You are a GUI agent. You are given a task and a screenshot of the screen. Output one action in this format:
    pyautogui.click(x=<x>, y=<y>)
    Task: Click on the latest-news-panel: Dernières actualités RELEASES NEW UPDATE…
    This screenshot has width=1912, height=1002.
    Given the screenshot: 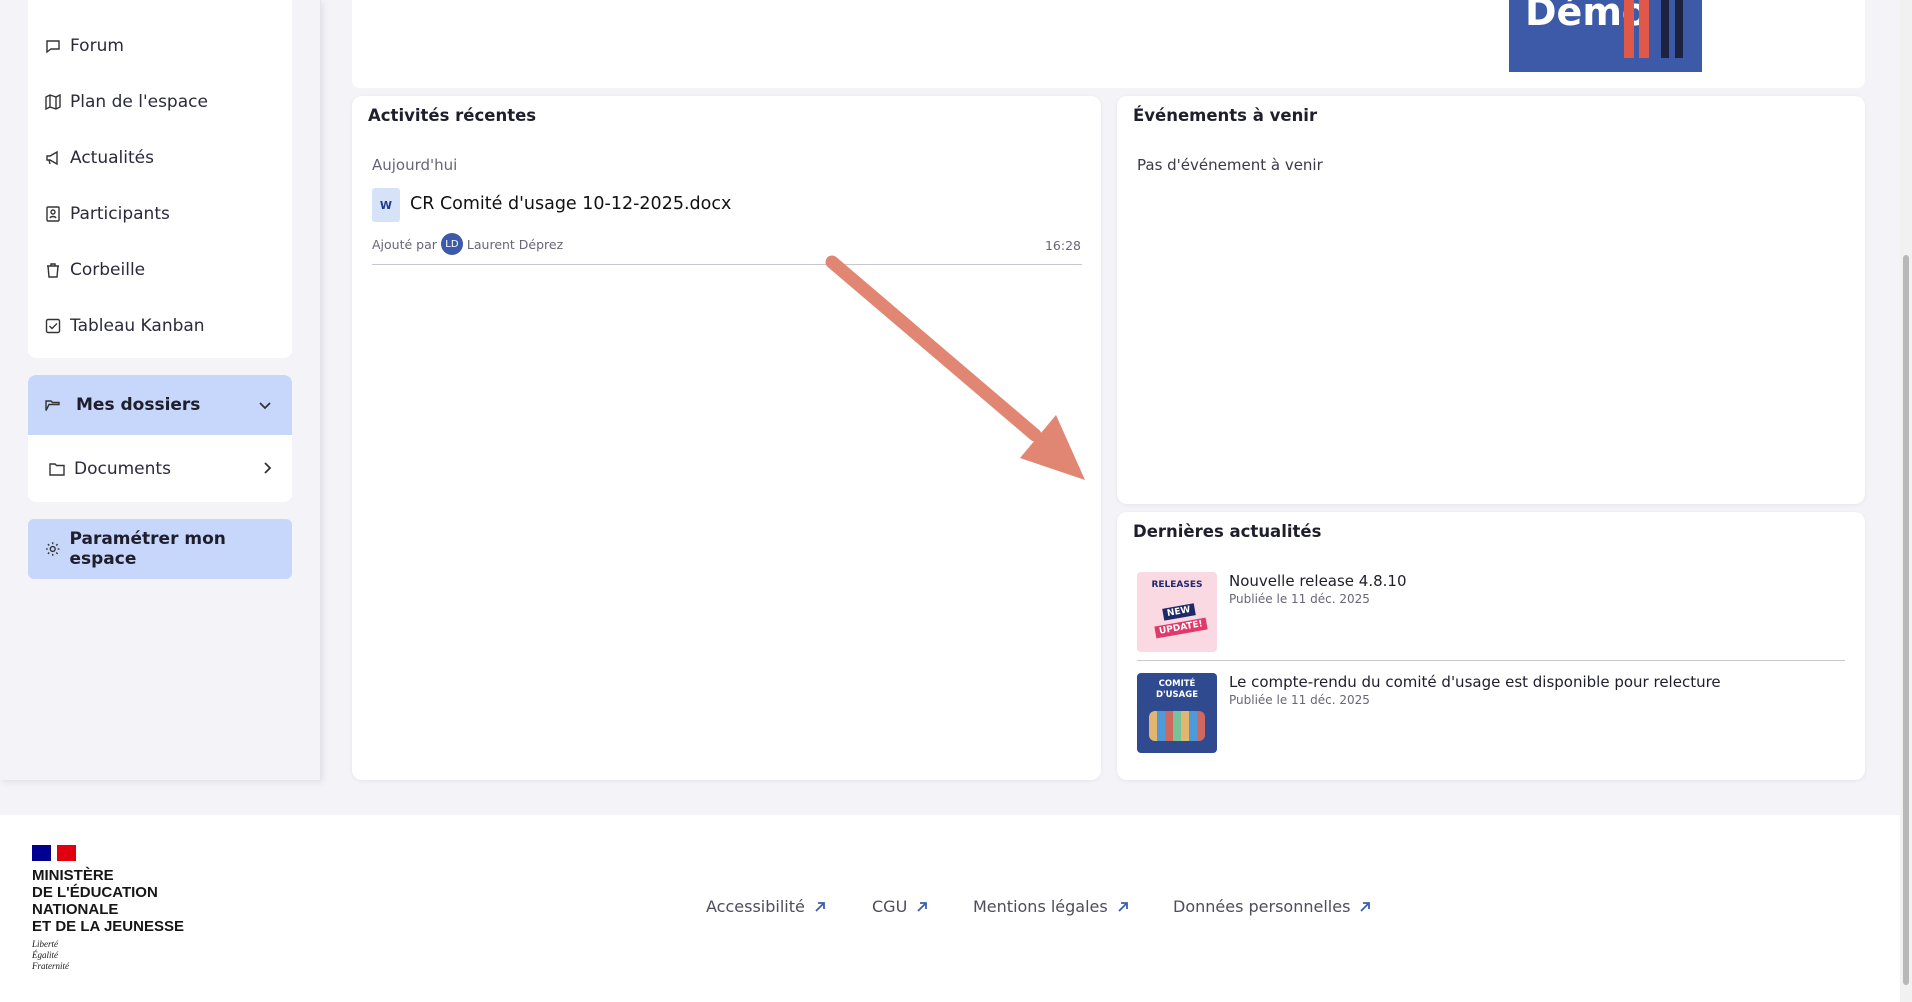 What is the action you would take?
    pyautogui.click(x=1491, y=646)
    